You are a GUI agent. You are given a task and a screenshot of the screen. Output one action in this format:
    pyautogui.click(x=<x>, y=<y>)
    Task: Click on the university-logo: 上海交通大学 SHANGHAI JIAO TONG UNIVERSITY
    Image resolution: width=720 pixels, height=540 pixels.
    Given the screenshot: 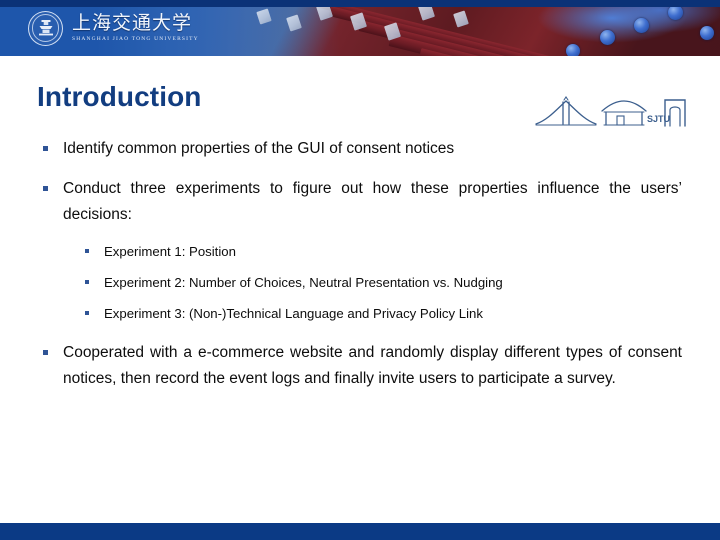 What is the action you would take?
    pyautogui.click(x=113, y=28)
    